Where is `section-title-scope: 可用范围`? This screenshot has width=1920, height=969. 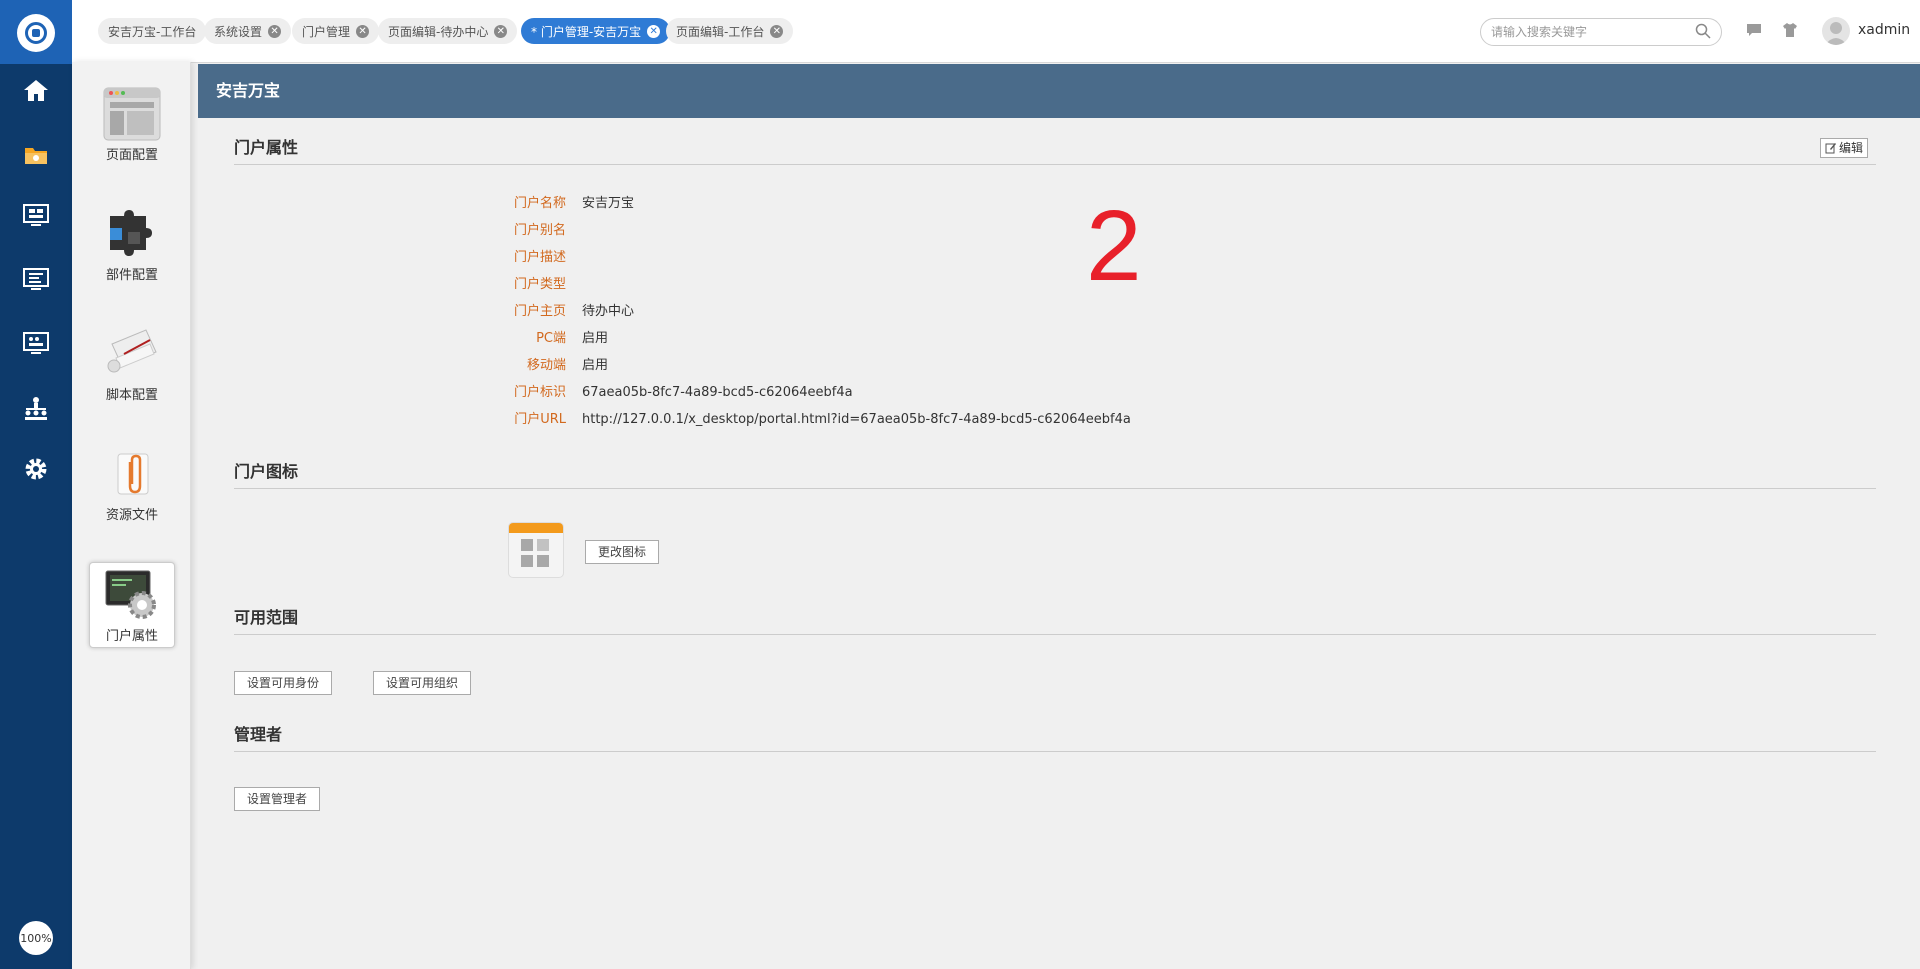
section-title-scope: 可用范围 is located at coordinates (1055, 619).